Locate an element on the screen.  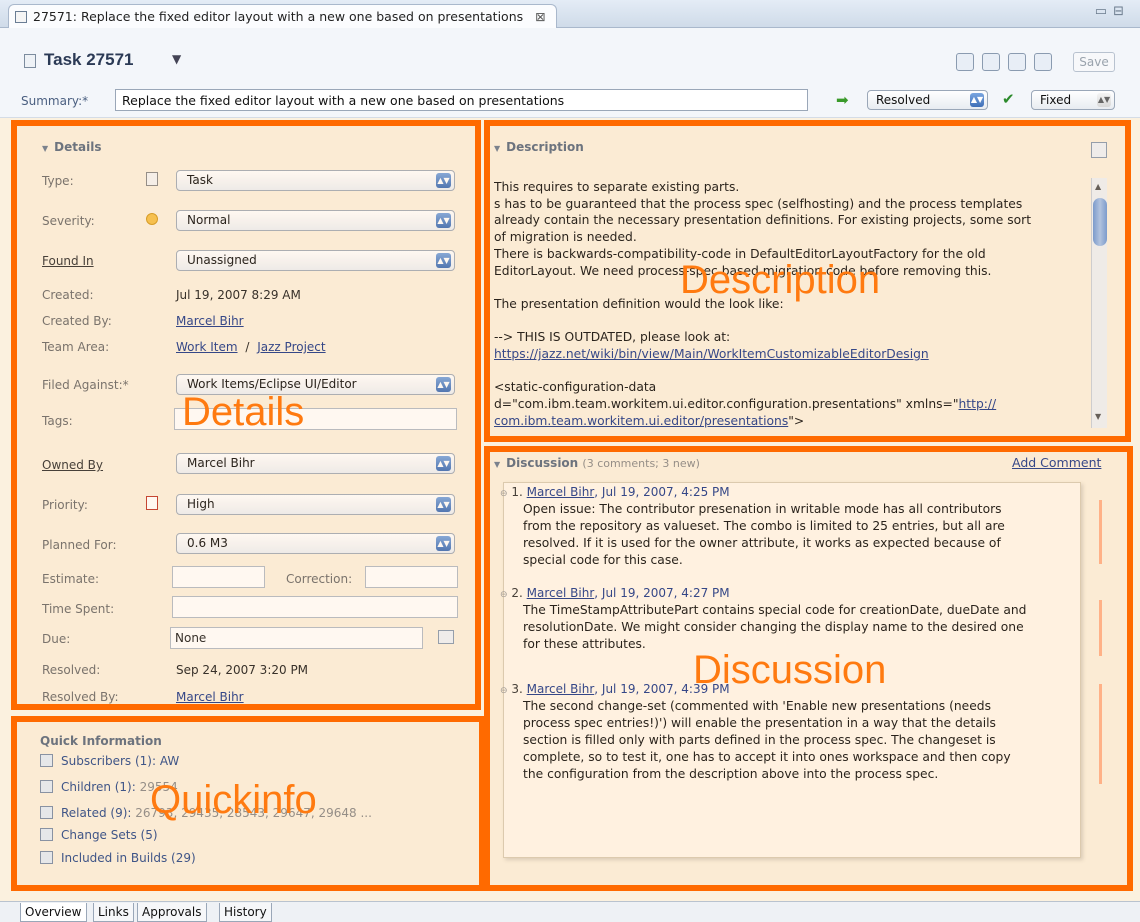
state-value: Resolved is located at coordinates (903, 100).